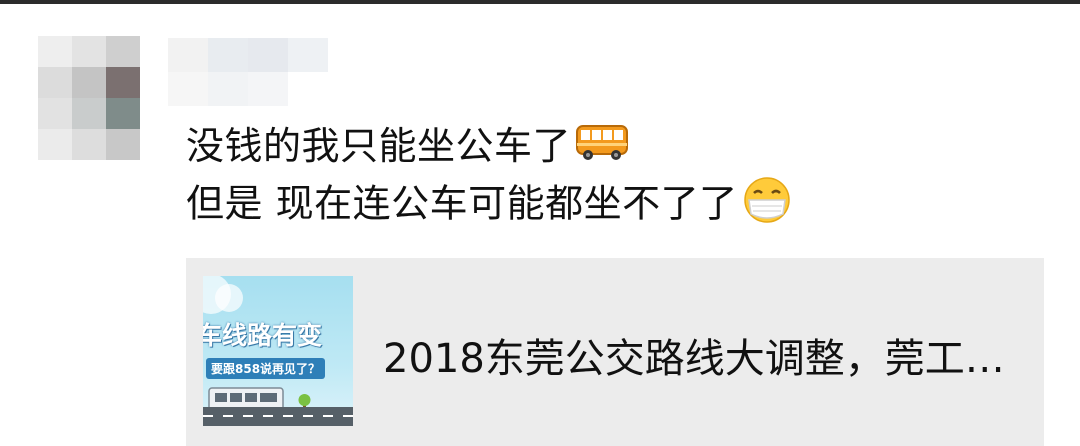 This screenshot has height=446, width=1080. What do you see at coordinates (462, 203) in the screenshot?
I see `post-text-line-2-content: 但是 现在连公车可能都坐不了了` at bounding box center [462, 203].